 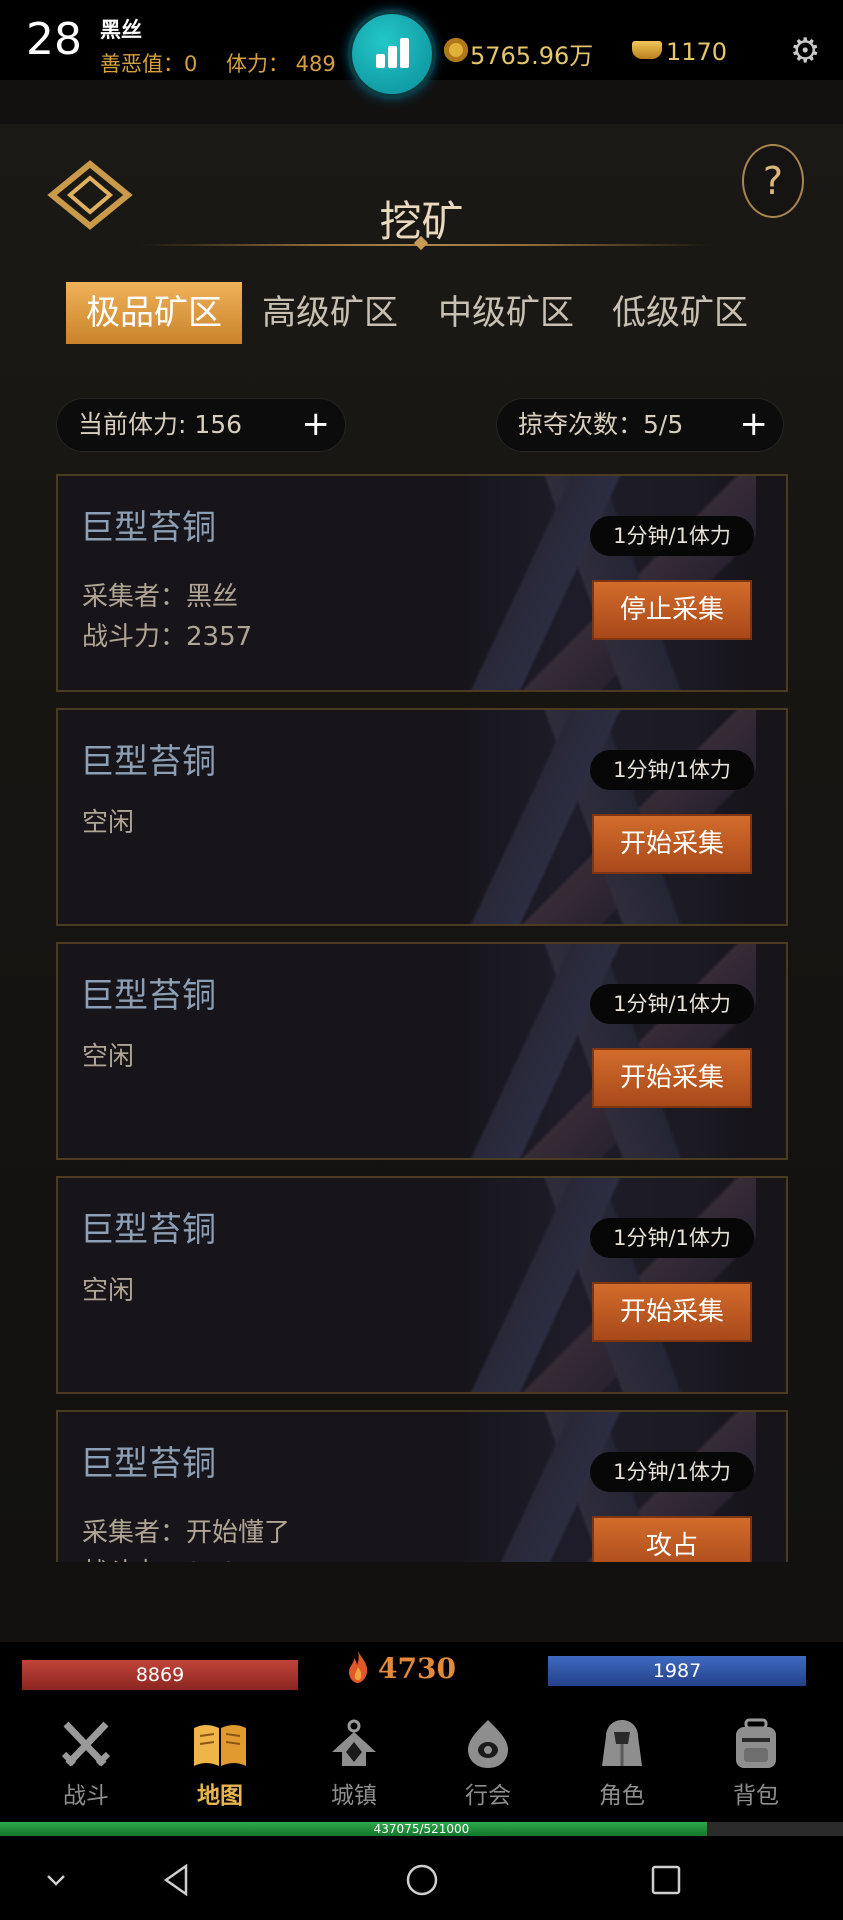 I want to click on chevron-down-icon, so click(x=56, y=1880).